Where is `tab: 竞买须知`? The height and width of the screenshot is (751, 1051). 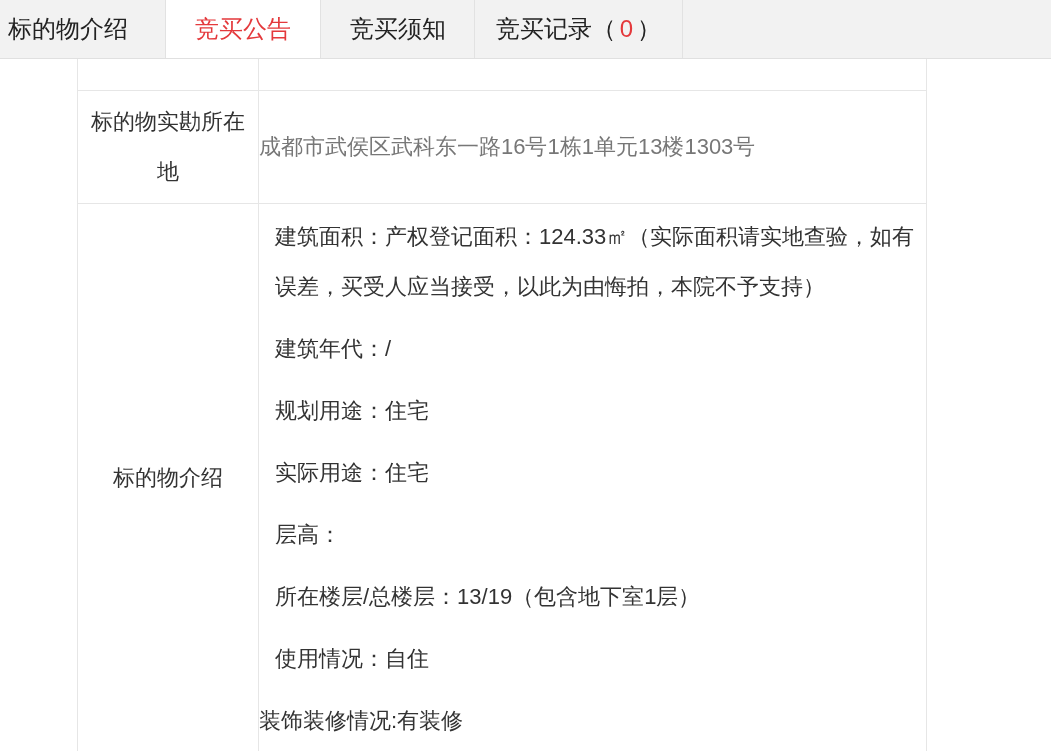 tab: 竞买须知 is located at coordinates (398, 29).